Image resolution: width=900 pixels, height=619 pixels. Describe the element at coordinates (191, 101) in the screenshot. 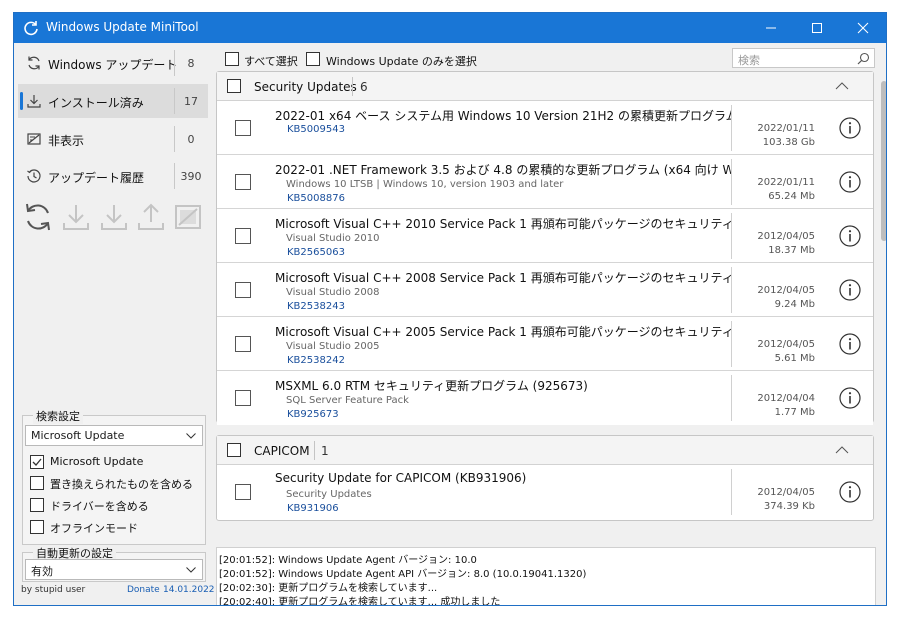

I see `sidebar-item-count: 17` at that location.